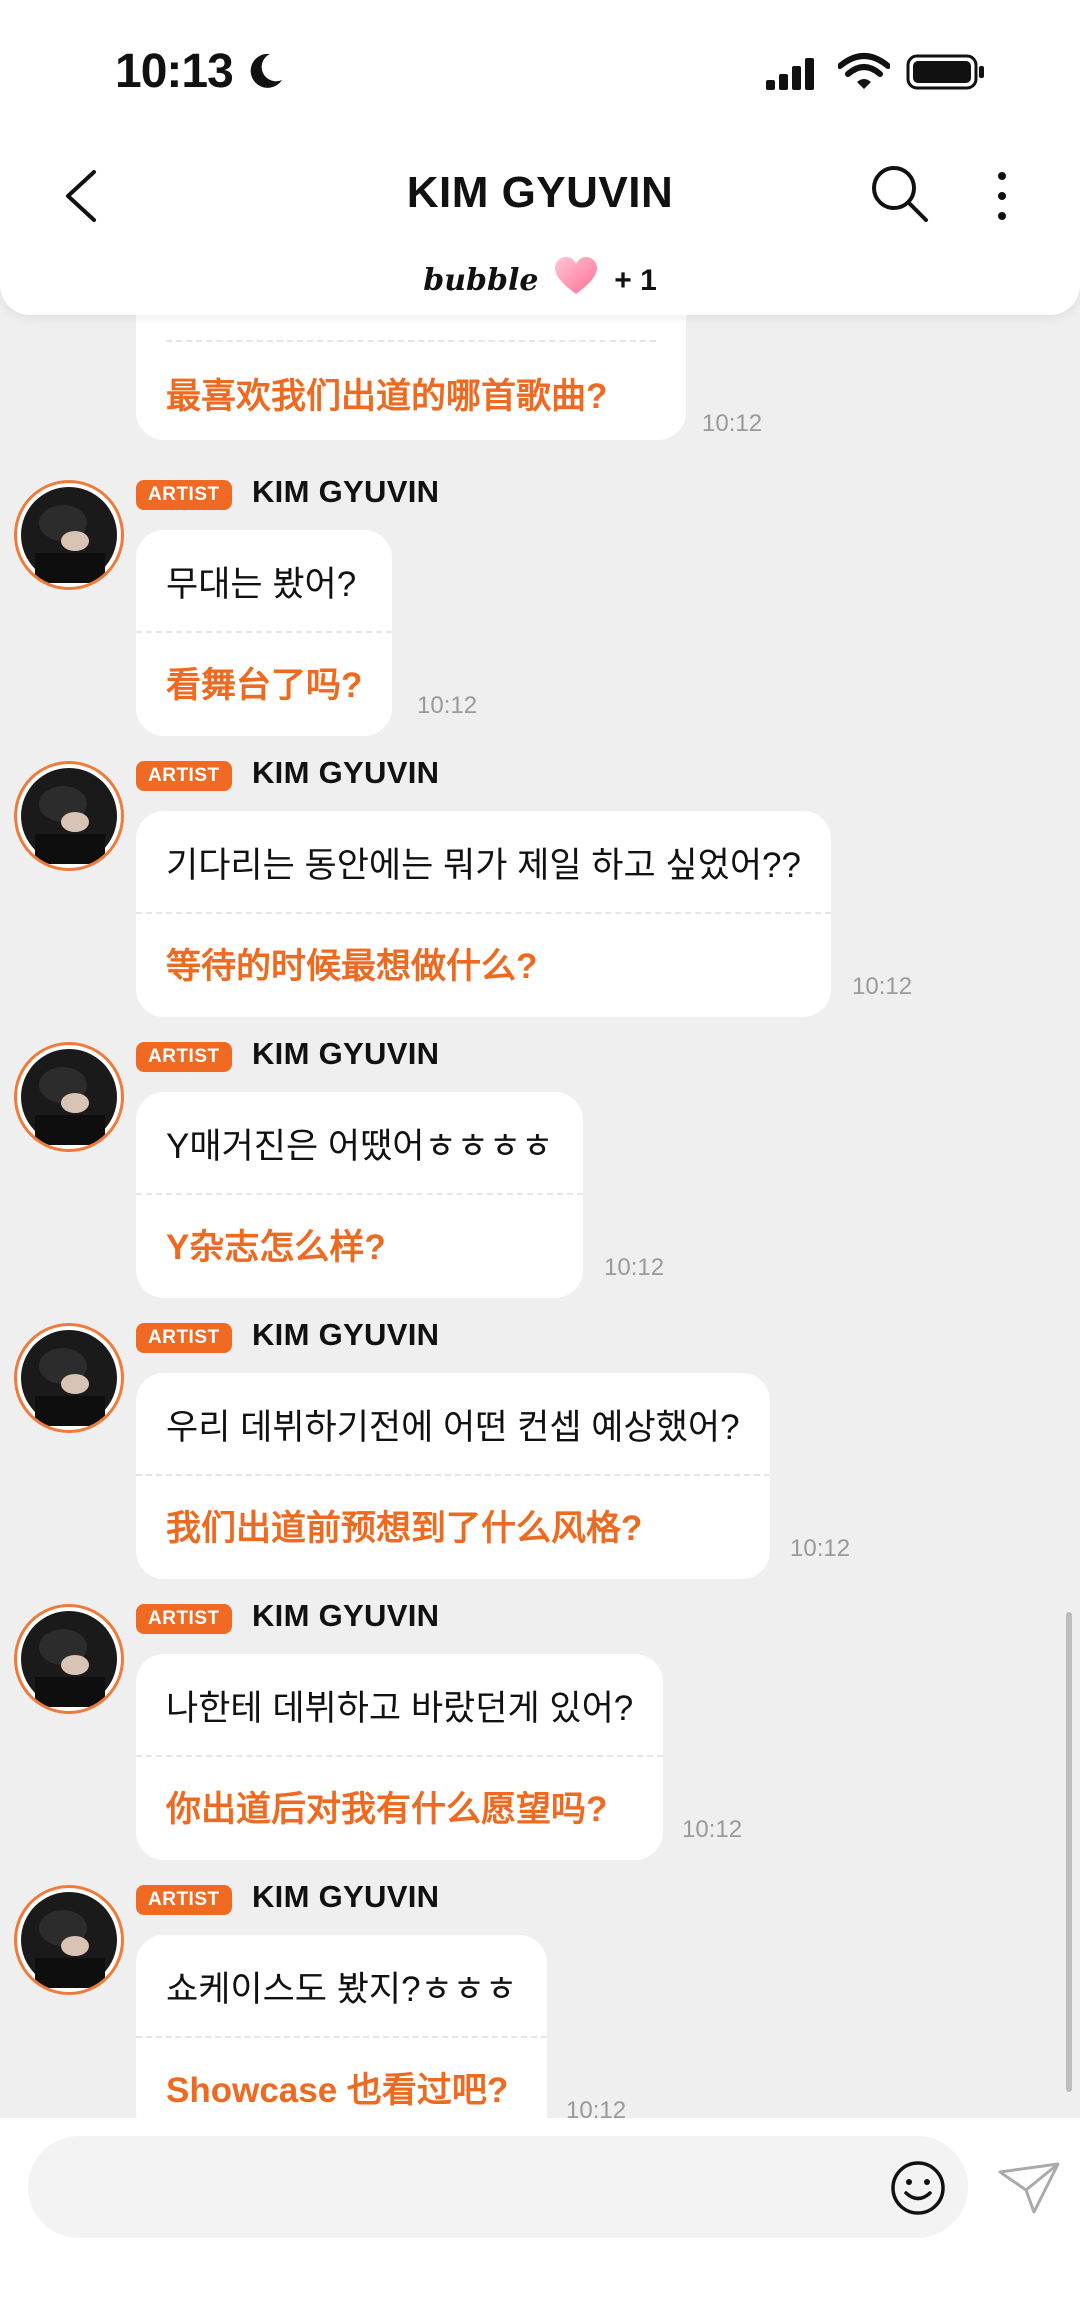 The height and width of the screenshot is (2301, 1080). I want to click on heart-icon, so click(576, 275).